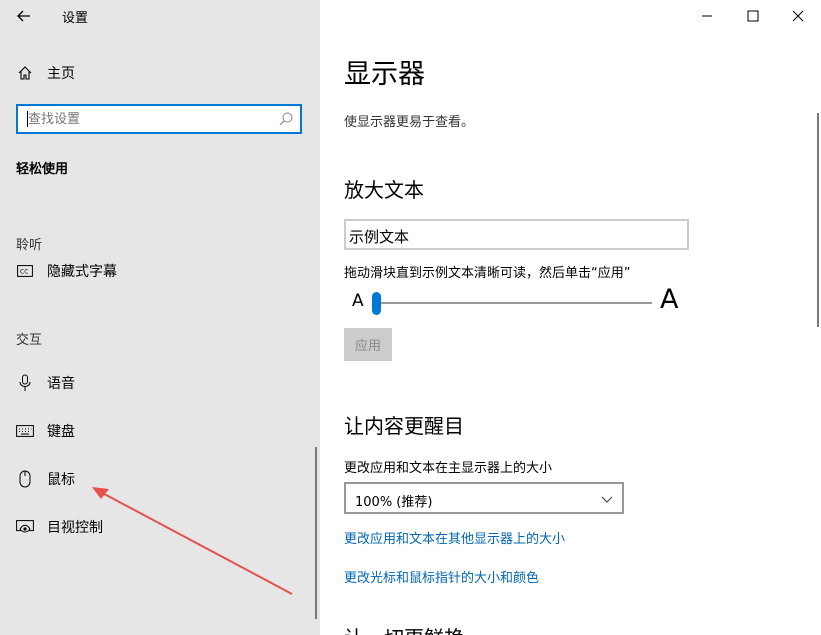 Image resolution: width=821 pixels, height=635 pixels. Describe the element at coordinates (160, 527) in the screenshot. I see `sidebar-item-eye-control: 目视控制` at that location.